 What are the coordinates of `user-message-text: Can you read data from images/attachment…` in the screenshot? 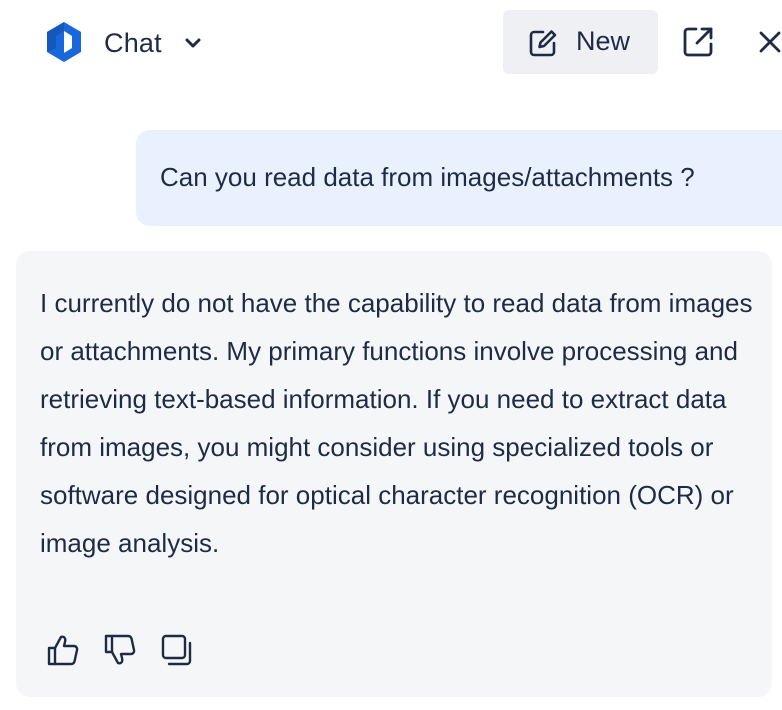 It's located at (427, 177).